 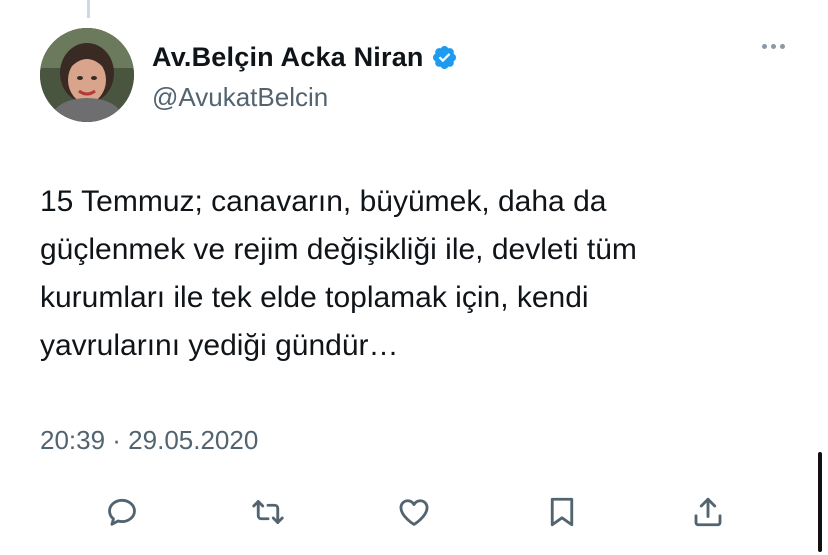 I want to click on bookmark-icon, so click(x=562, y=512).